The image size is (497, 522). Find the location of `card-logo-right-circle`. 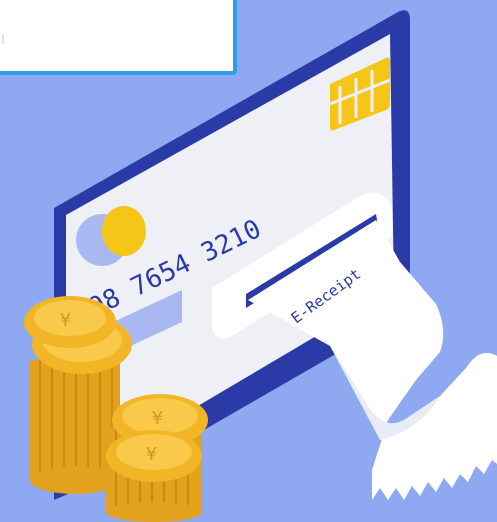

card-logo-right-circle is located at coordinates (124, 231).